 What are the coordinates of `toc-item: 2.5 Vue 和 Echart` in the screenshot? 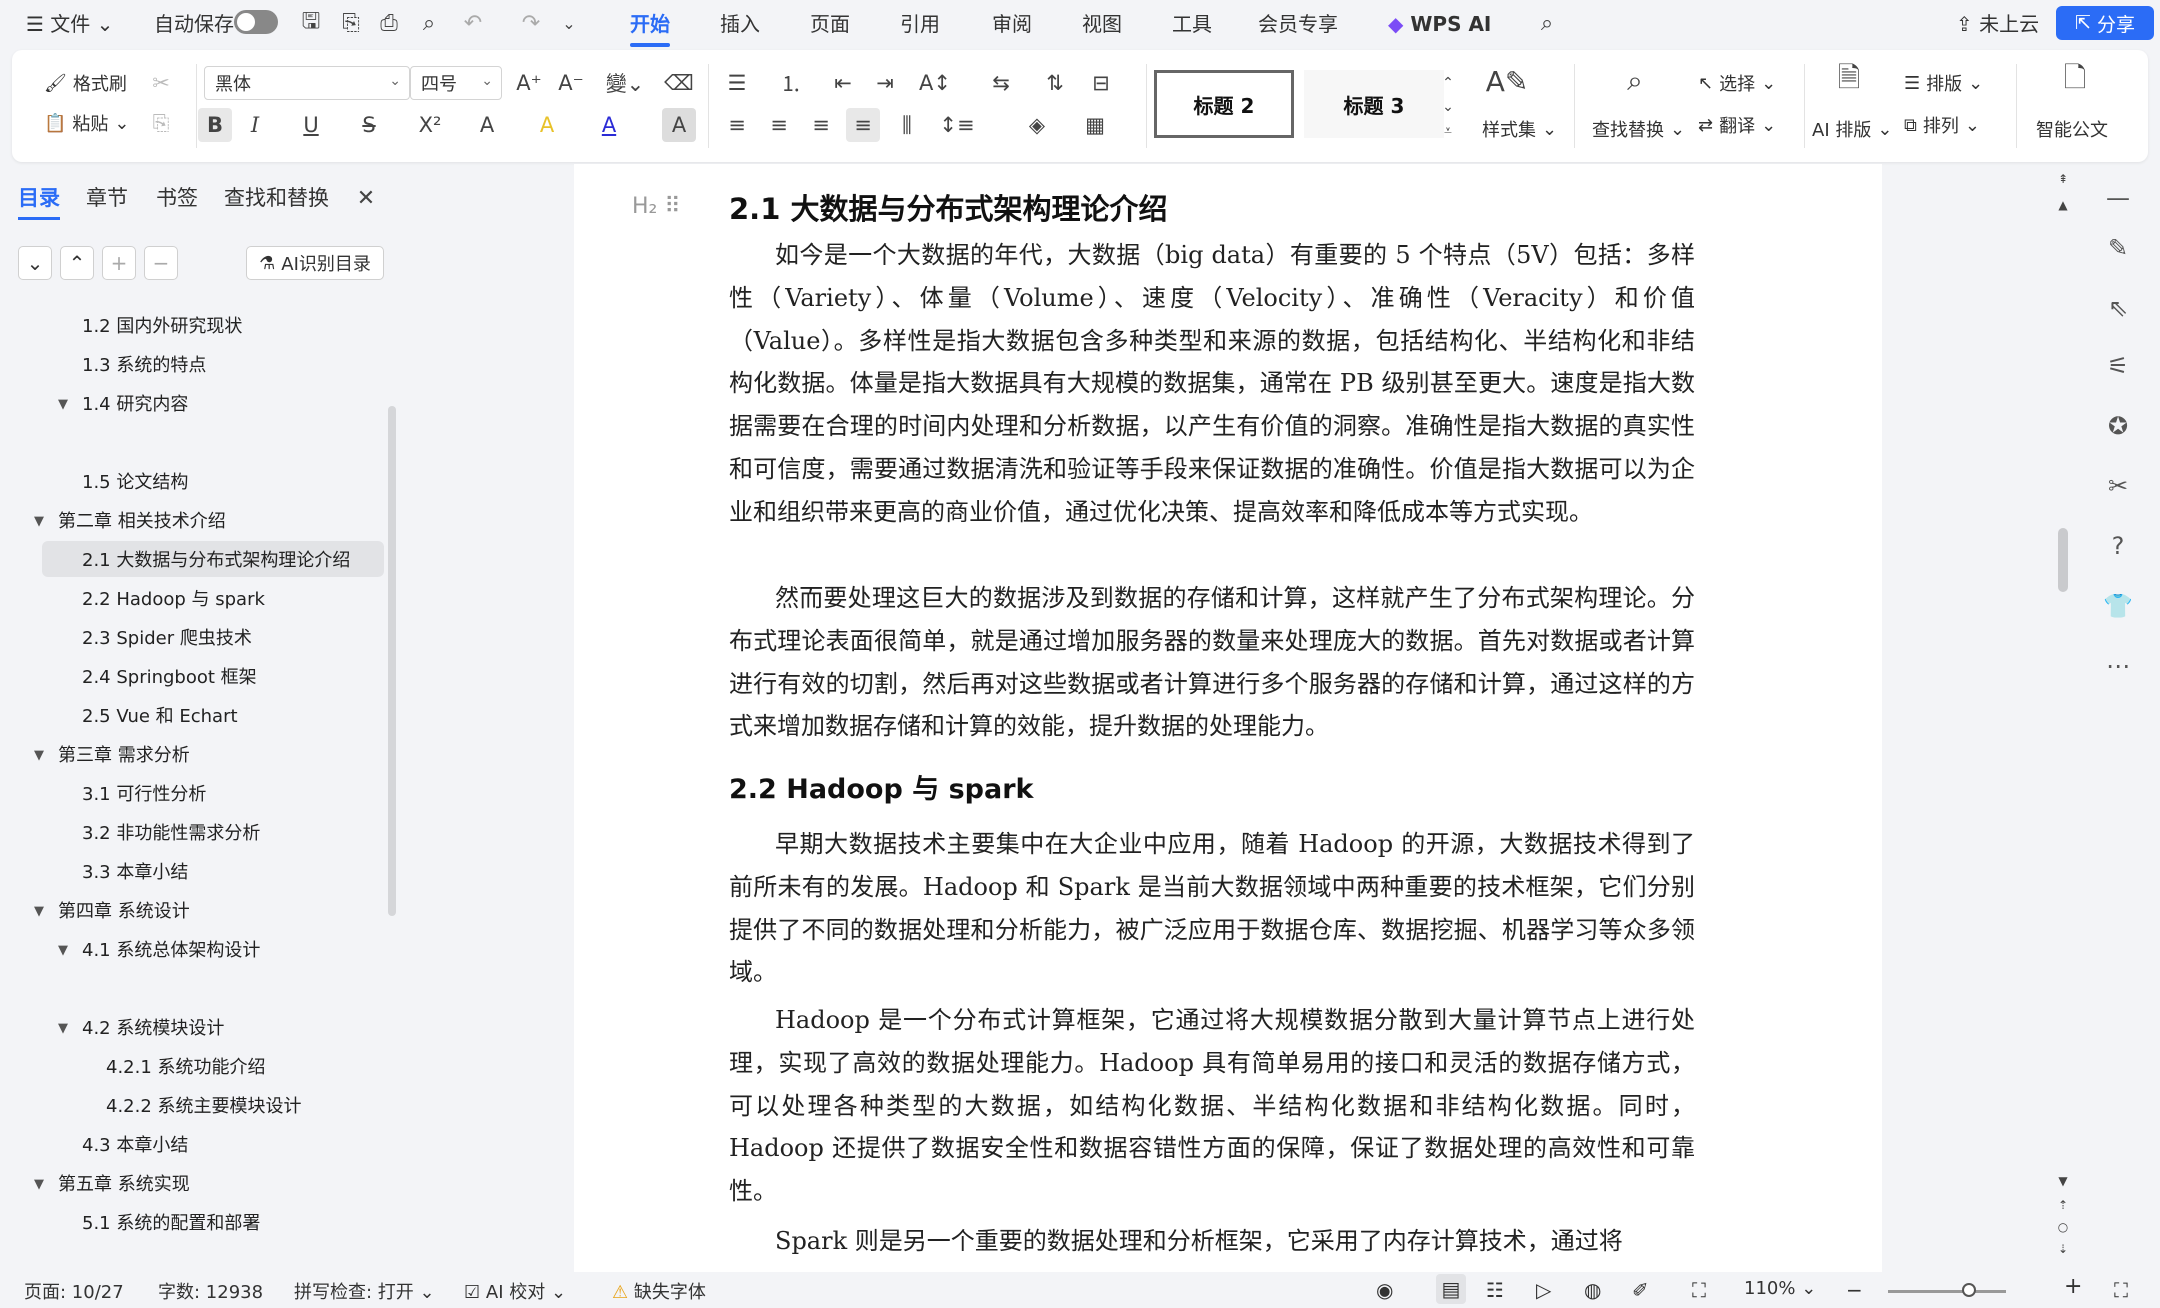 It's located at (160, 717).